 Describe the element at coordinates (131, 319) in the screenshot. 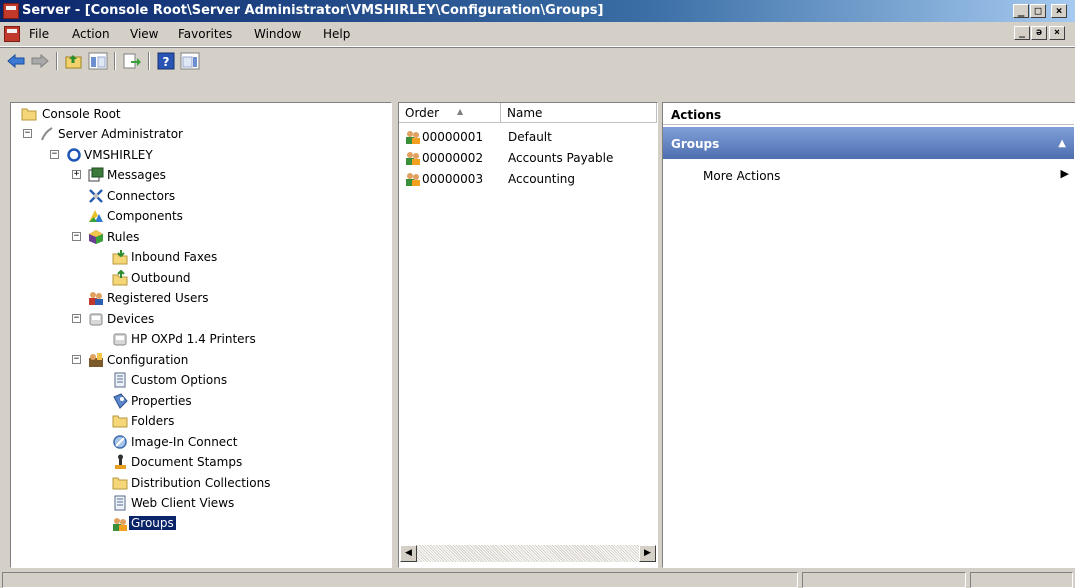

I see `tree-label: Devices` at that location.